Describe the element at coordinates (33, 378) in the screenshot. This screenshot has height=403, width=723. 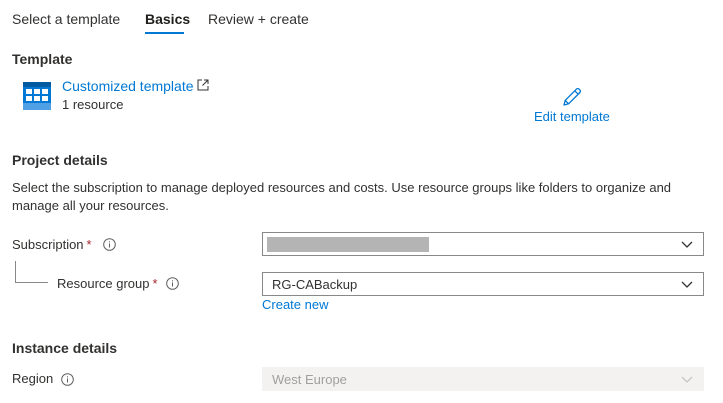
I see `region-label: Region` at that location.